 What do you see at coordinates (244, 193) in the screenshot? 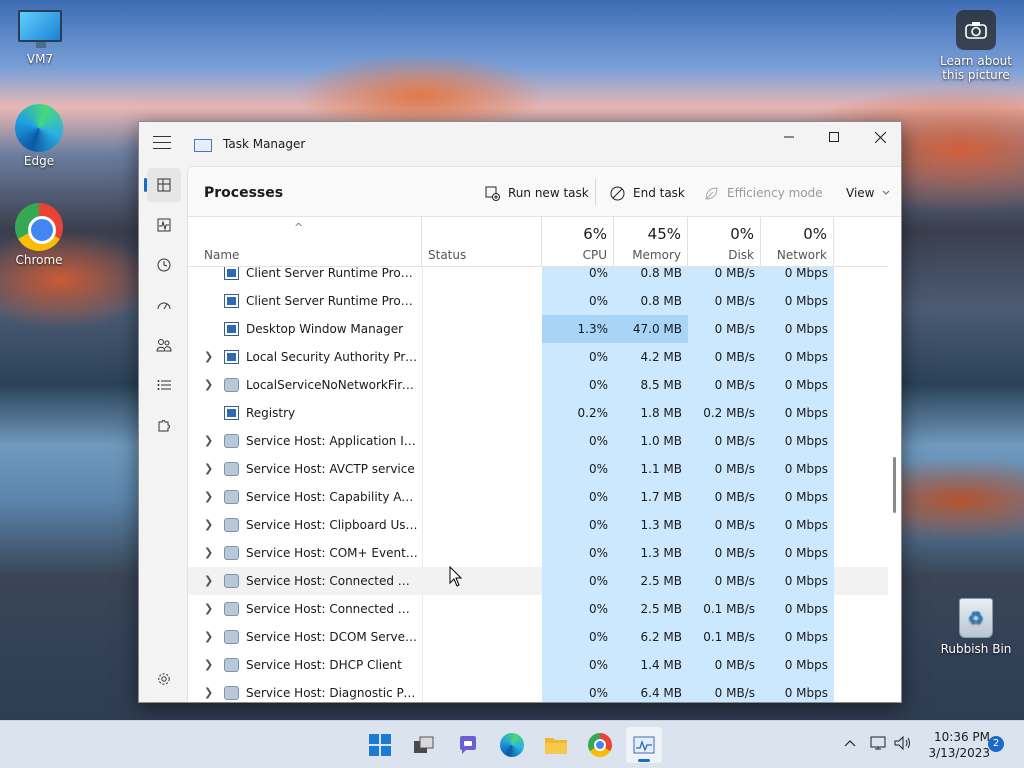
I see `page-title: Processes` at bounding box center [244, 193].